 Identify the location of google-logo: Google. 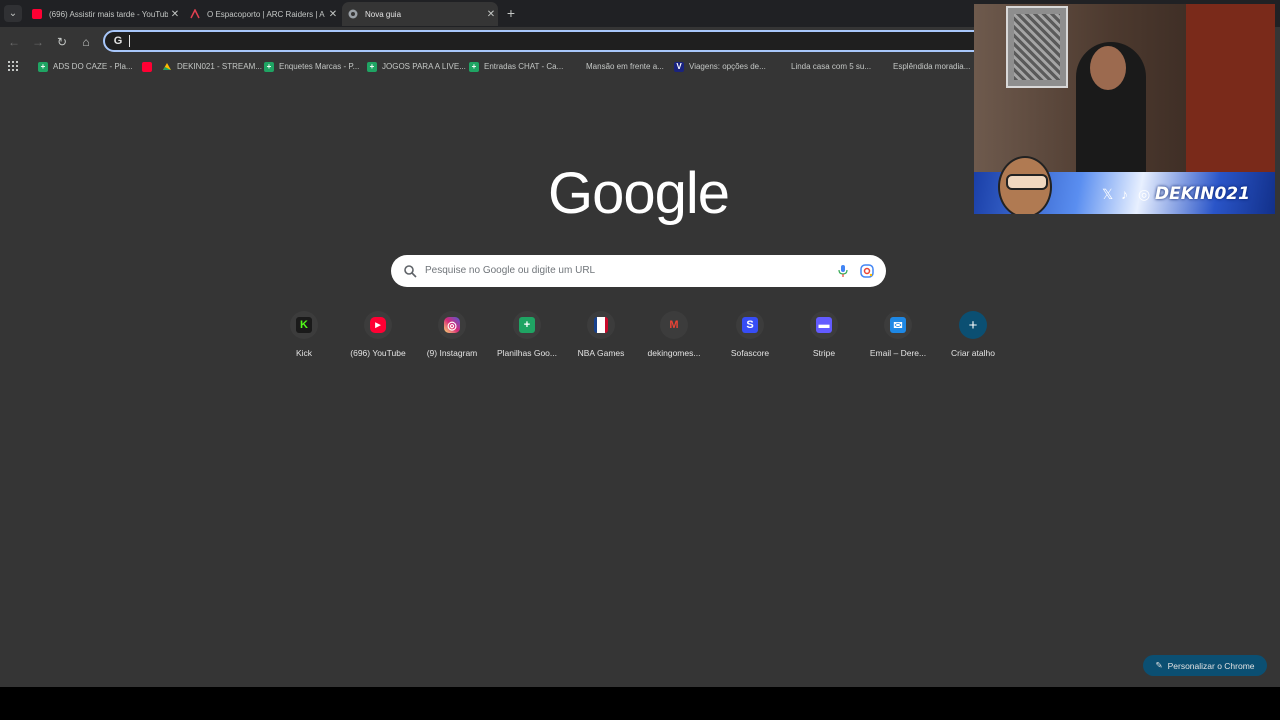
(639, 193).